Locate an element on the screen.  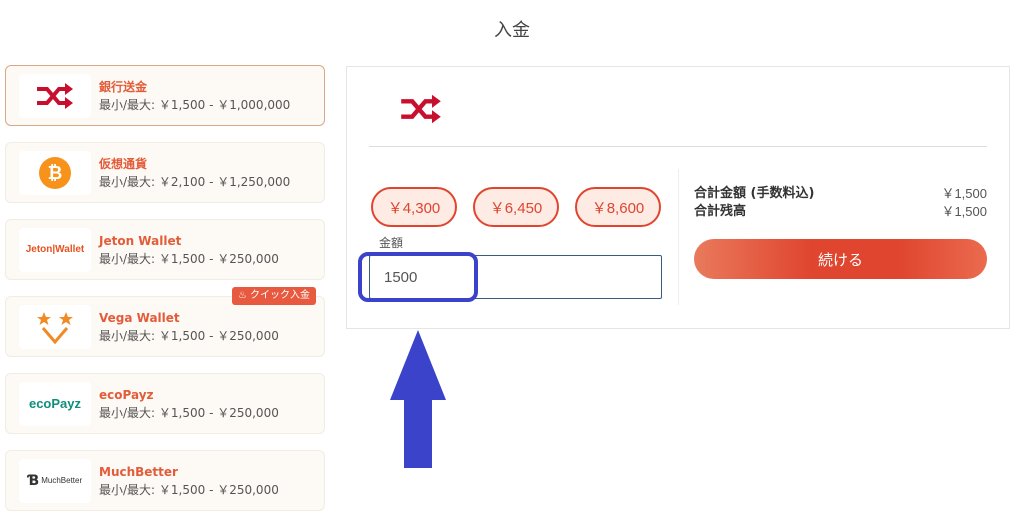
panel-vertical-divider is located at coordinates (678, 237).